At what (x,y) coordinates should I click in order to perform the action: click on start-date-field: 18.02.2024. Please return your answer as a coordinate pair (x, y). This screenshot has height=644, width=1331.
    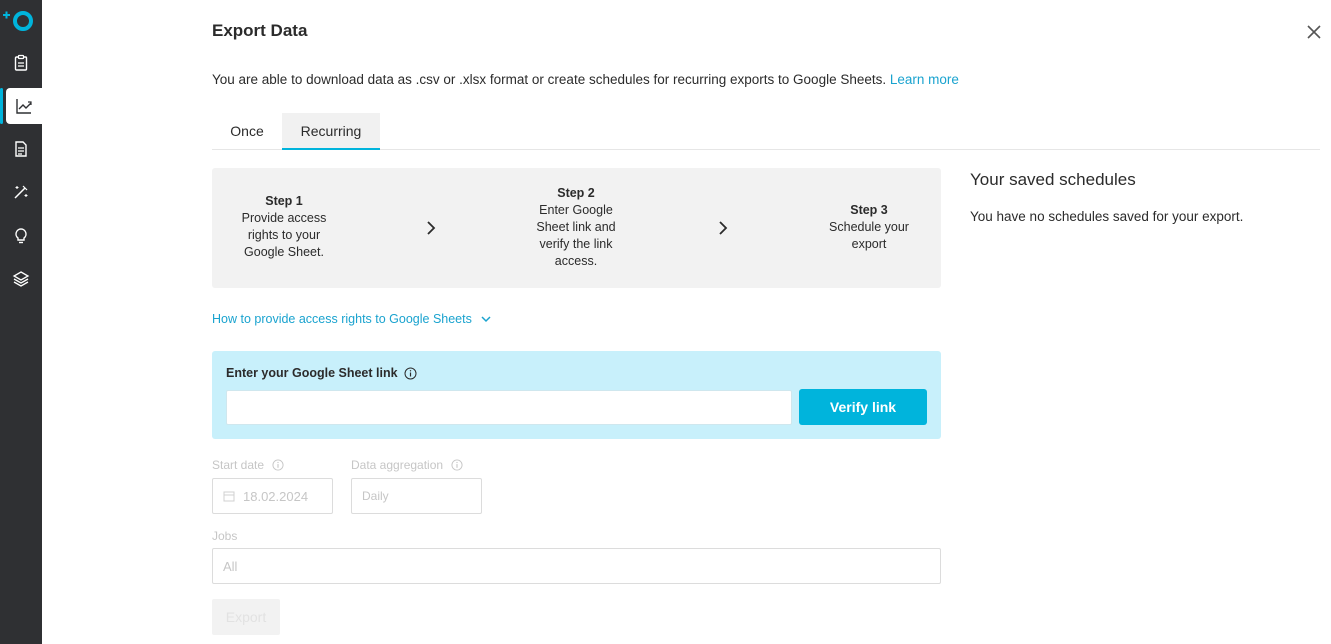
    Looking at the image, I should click on (272, 496).